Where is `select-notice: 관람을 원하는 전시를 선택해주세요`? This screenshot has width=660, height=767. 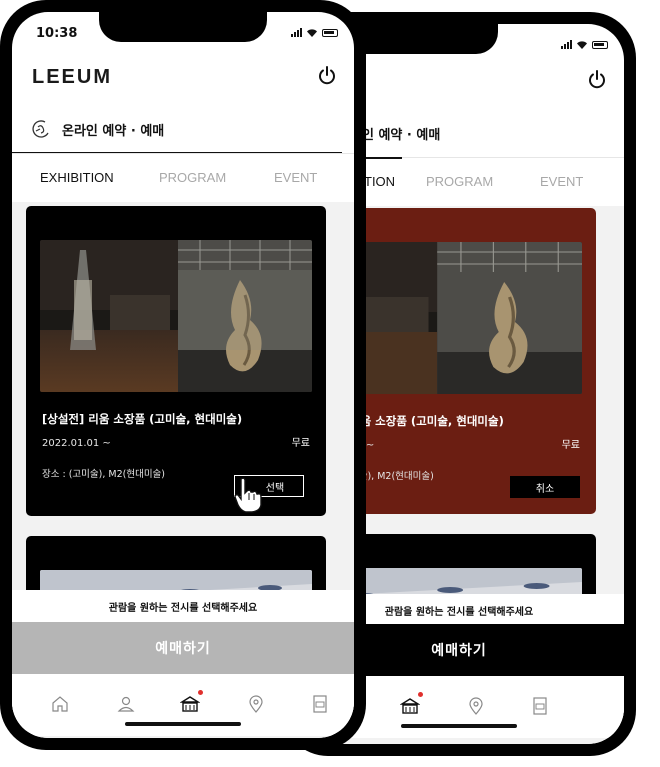 select-notice: 관람을 원하는 전시를 선택해주세요 is located at coordinates (183, 606).